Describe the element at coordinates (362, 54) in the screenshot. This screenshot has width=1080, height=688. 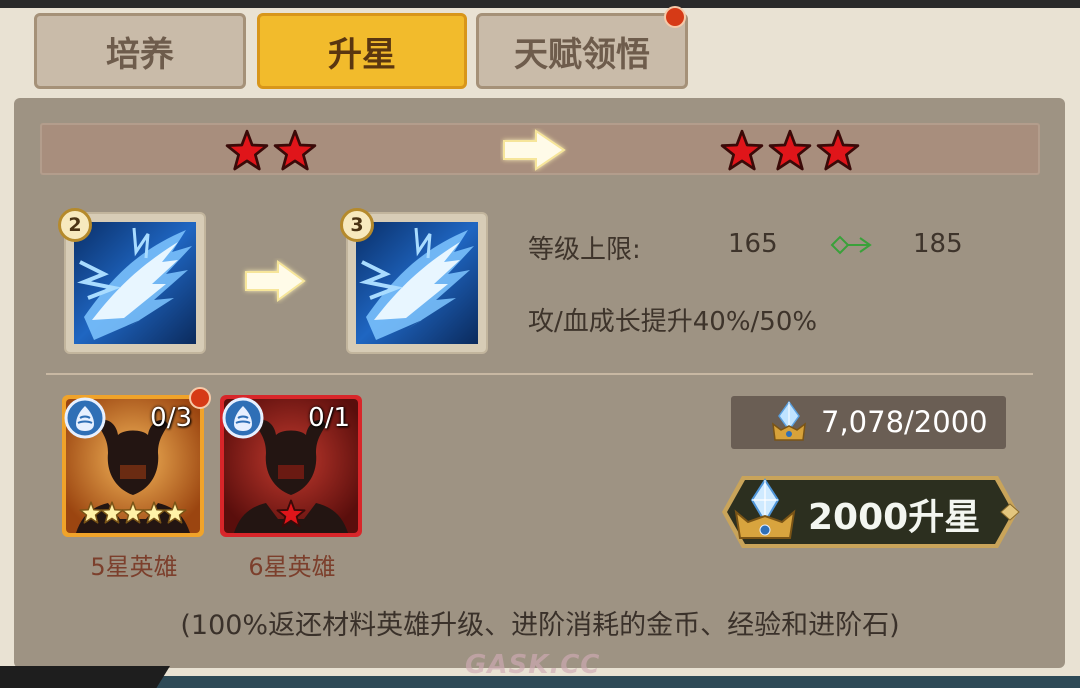
I see `tab-star-up-label: 升星` at that location.